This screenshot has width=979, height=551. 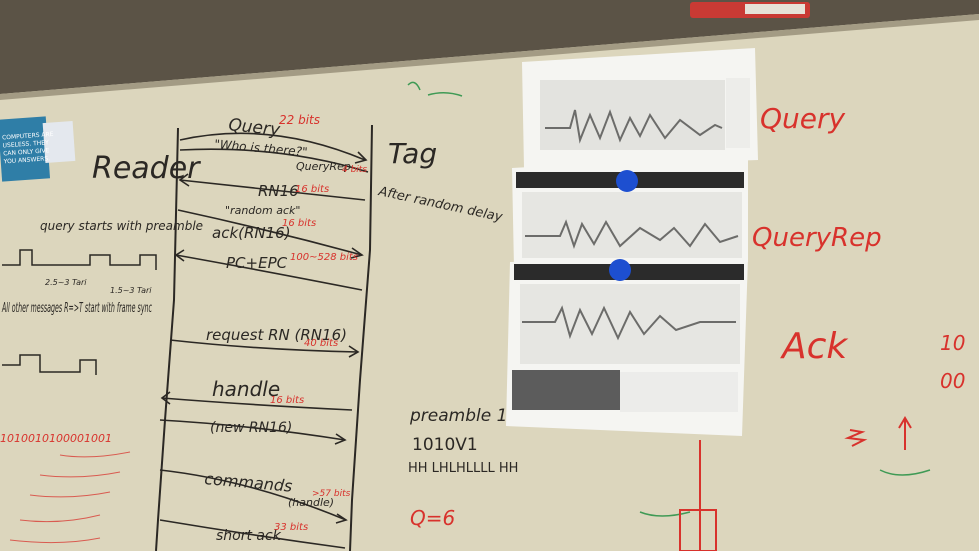 I want to click on msg-rn16-bits: 16 bits, so click(x=312, y=189).